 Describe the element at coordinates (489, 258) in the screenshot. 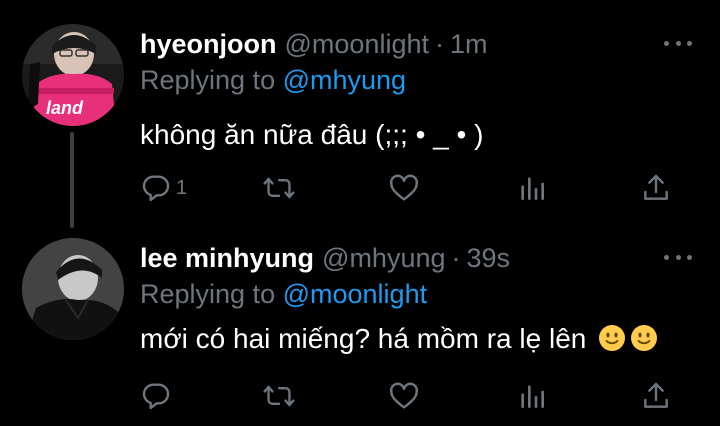

I see `timestamp: 39s` at that location.